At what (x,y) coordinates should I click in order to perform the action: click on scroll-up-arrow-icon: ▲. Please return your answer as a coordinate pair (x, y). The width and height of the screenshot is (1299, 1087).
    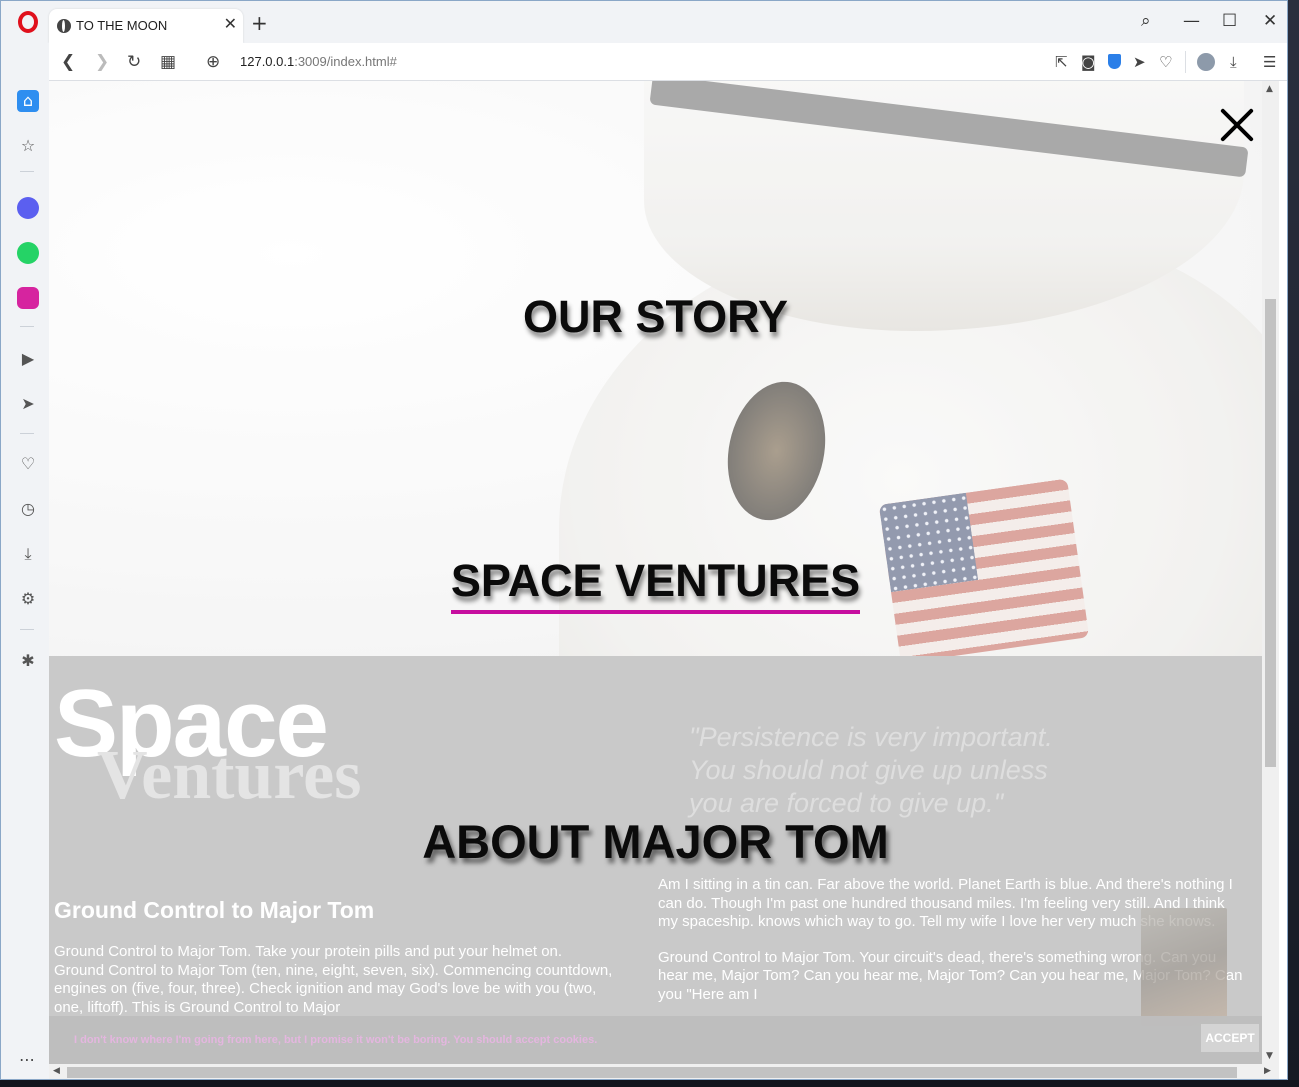
    Looking at the image, I should click on (1269, 89).